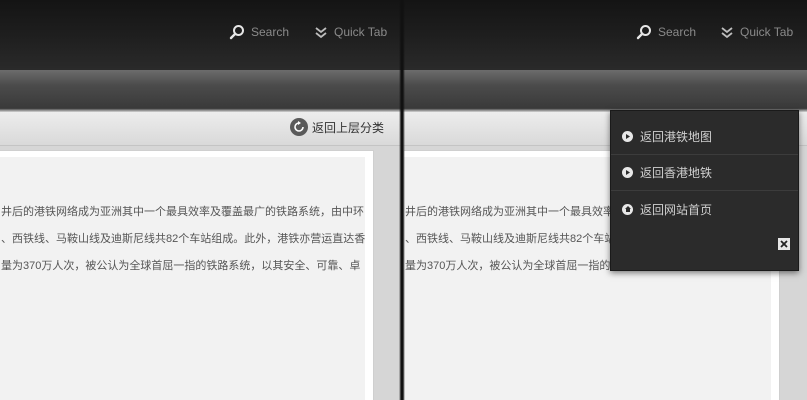  I want to click on menu-item-home: 返回网站首页, so click(704, 209).